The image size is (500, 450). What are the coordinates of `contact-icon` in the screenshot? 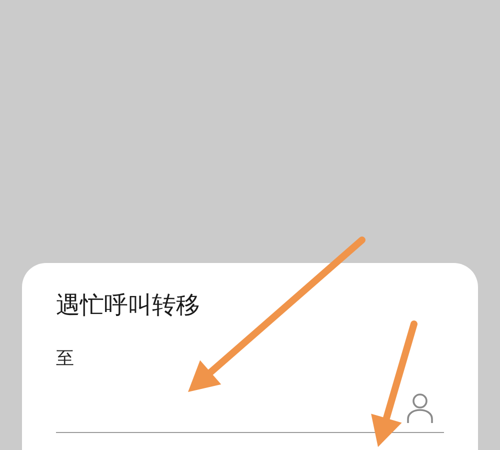 It's located at (420, 408).